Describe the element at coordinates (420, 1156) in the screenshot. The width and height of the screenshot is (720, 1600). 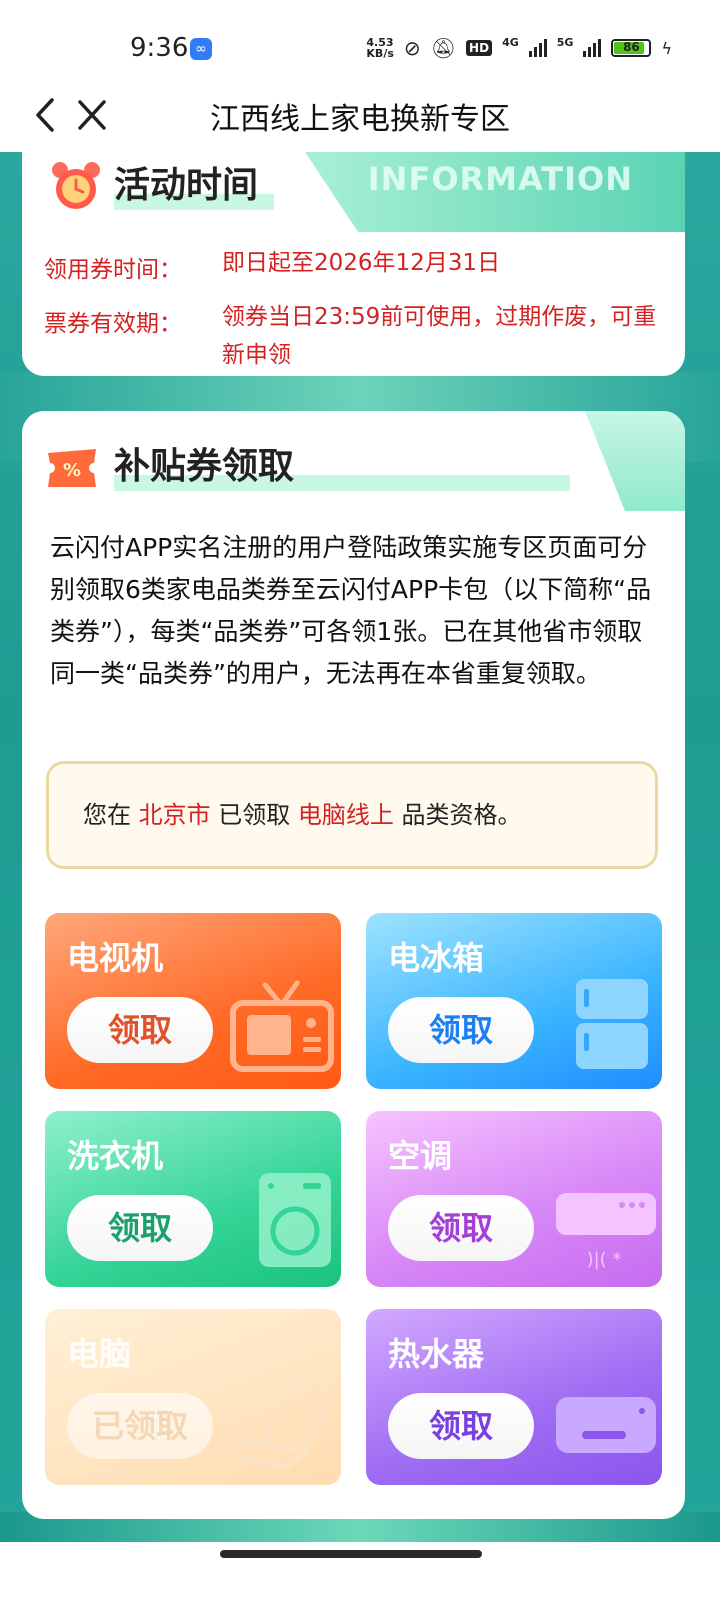
I see `tile-name: 空调` at that location.